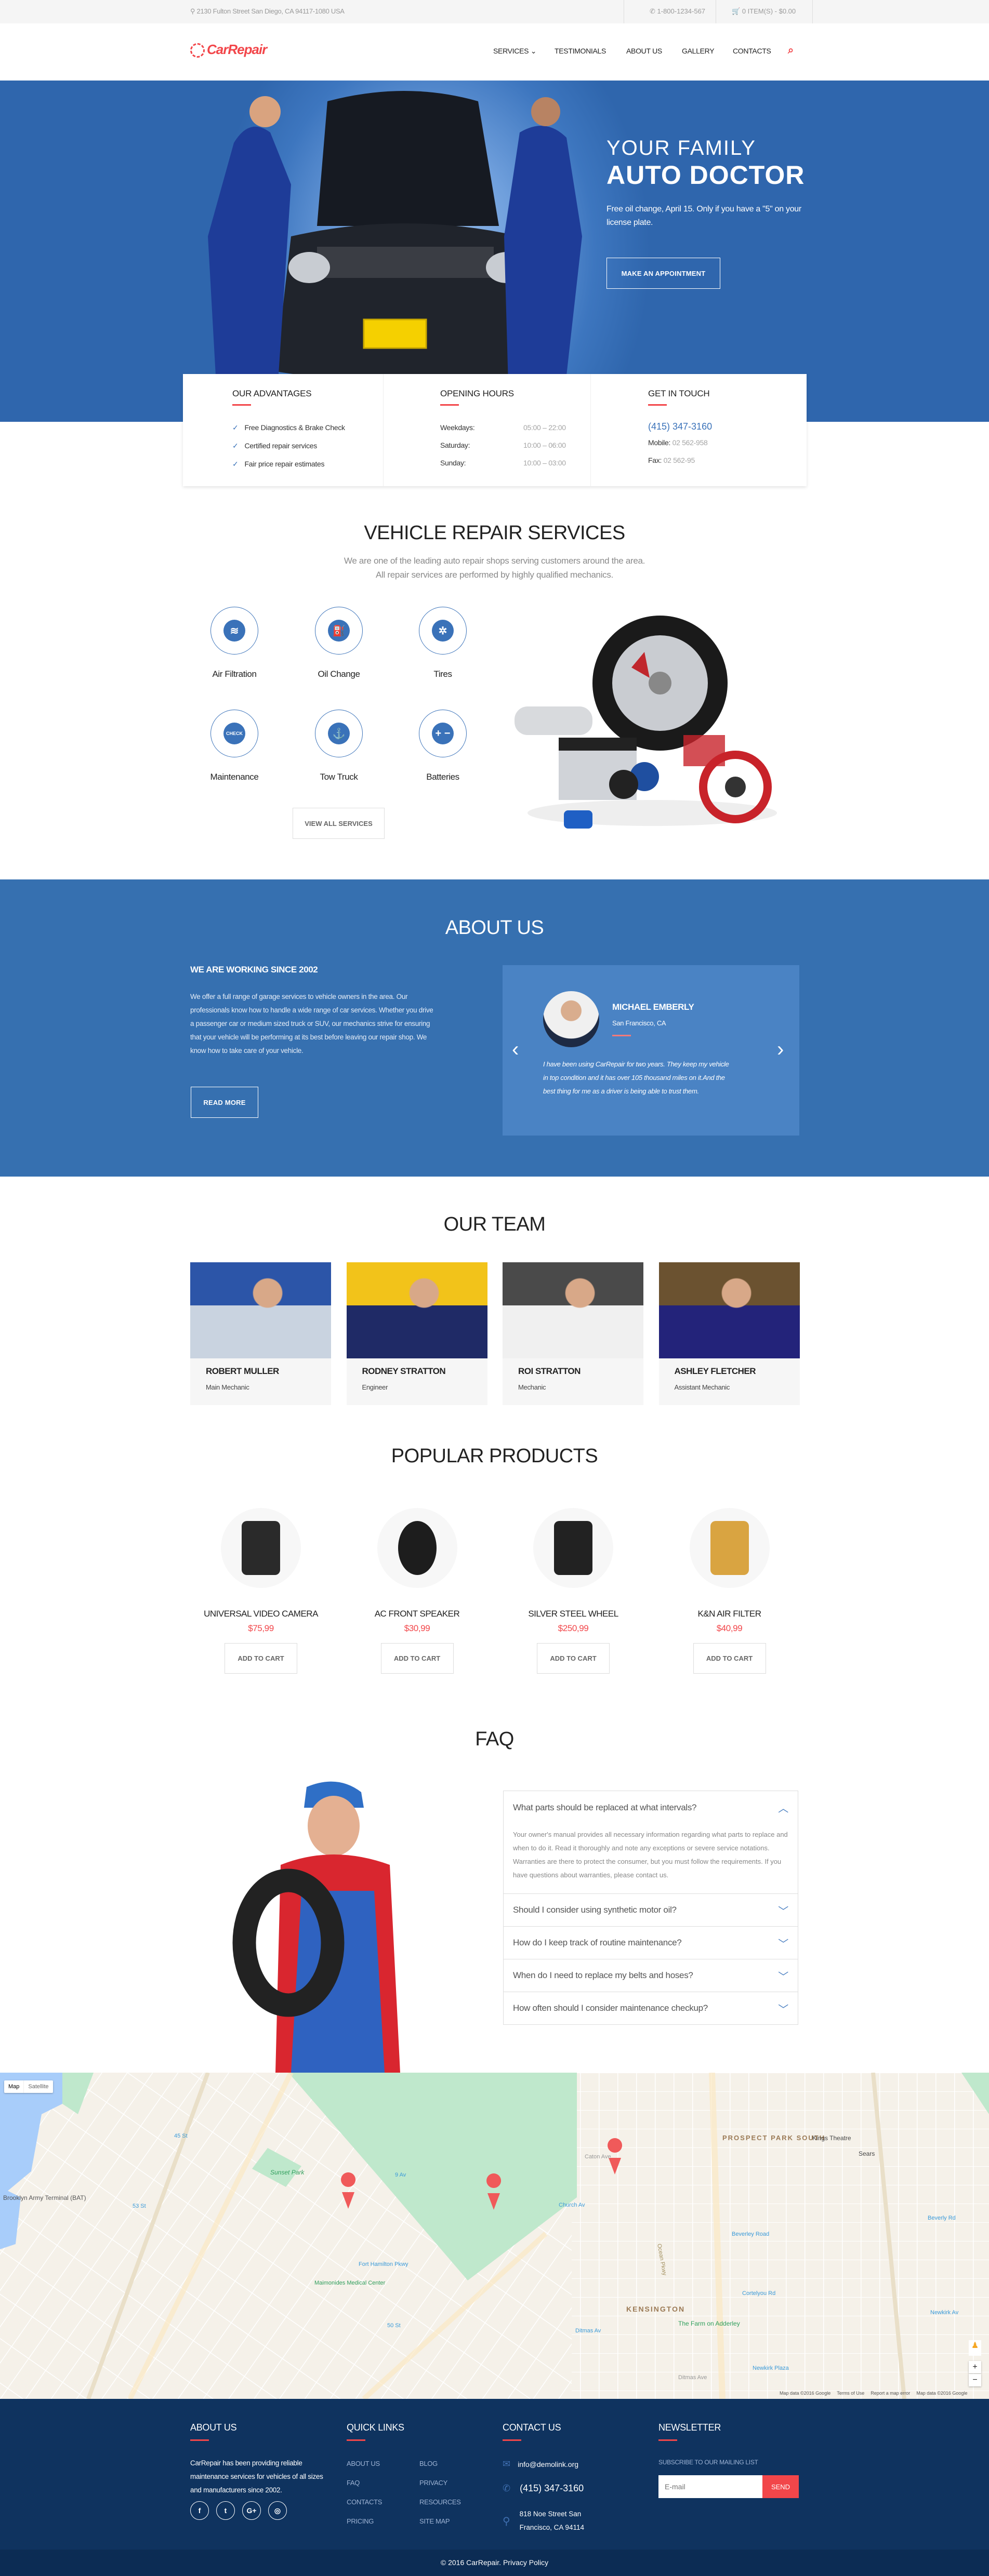 The width and height of the screenshot is (989, 2576). Describe the element at coordinates (639, 1023) in the screenshot. I see `testimonial-location: San Francisco, CA` at that location.